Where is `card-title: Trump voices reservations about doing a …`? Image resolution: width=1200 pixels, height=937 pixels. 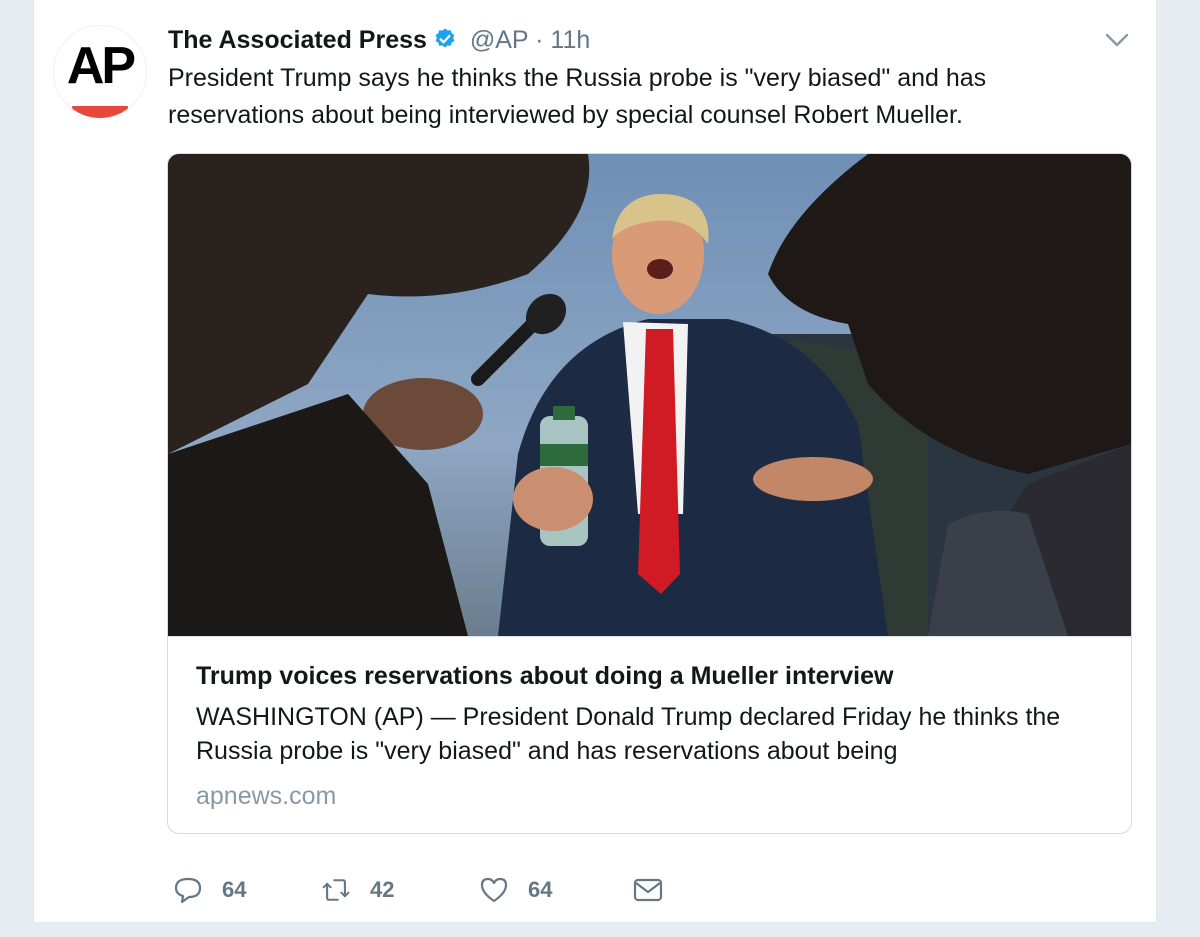
card-title: Trump voices reservations about doing a … is located at coordinates (656, 676).